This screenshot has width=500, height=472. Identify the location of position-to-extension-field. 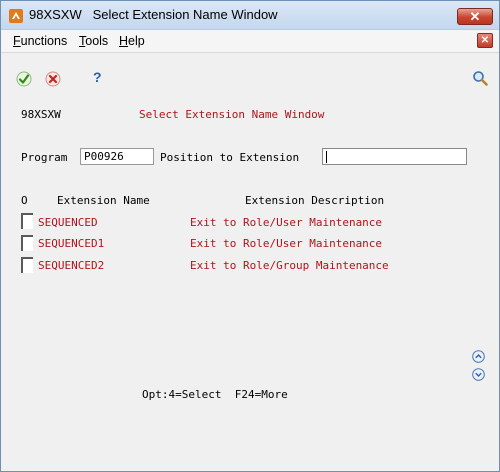
(394, 156).